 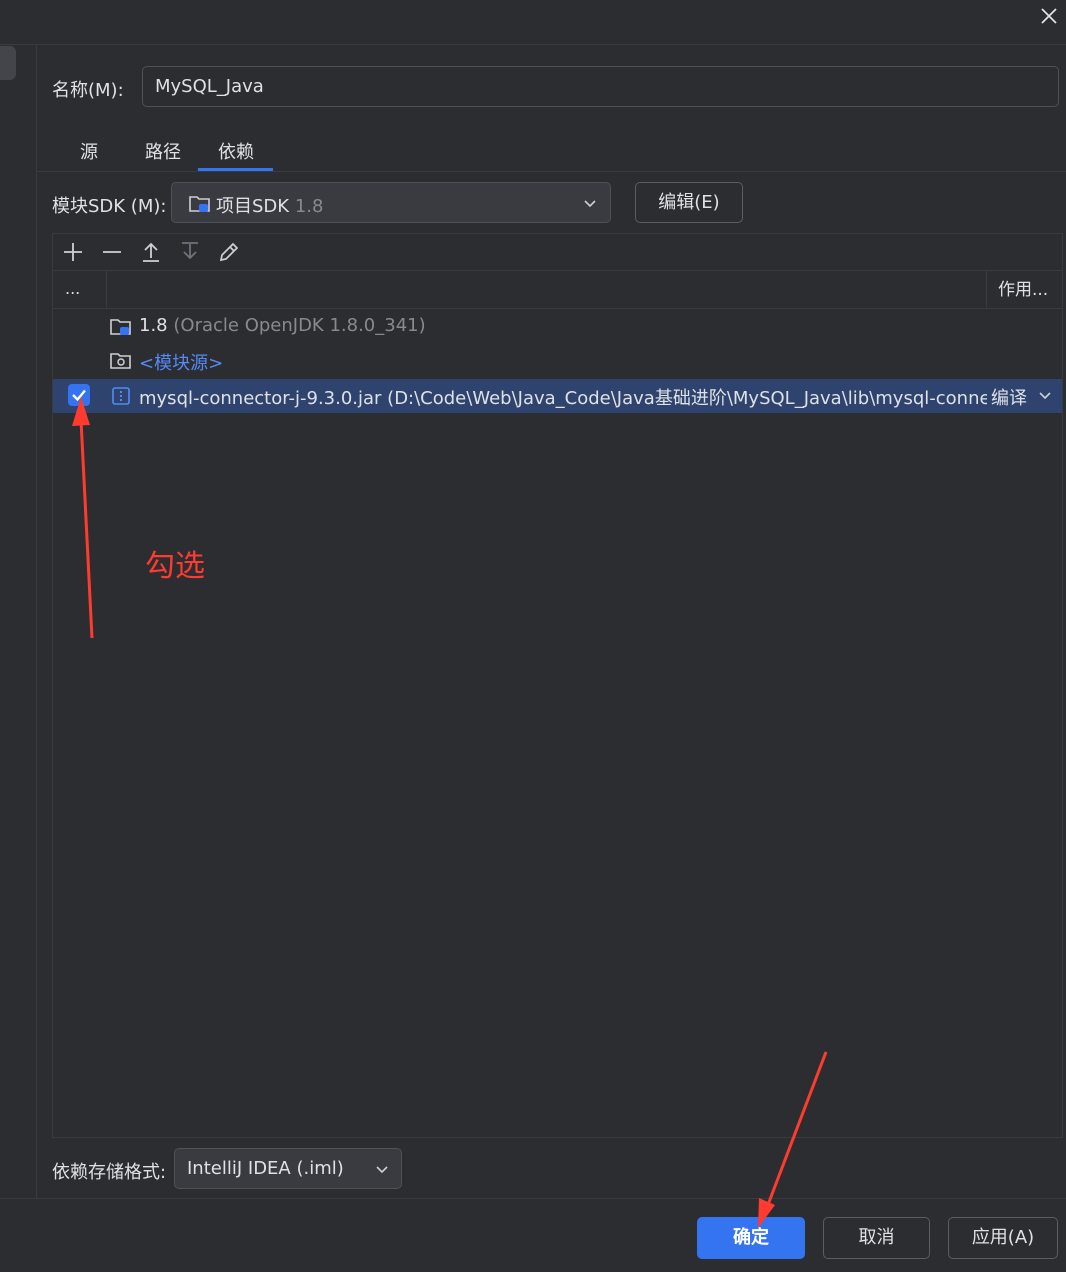 What do you see at coordinates (551, 151) in the screenshot?
I see `tab-bar: 源 路径 依赖` at bounding box center [551, 151].